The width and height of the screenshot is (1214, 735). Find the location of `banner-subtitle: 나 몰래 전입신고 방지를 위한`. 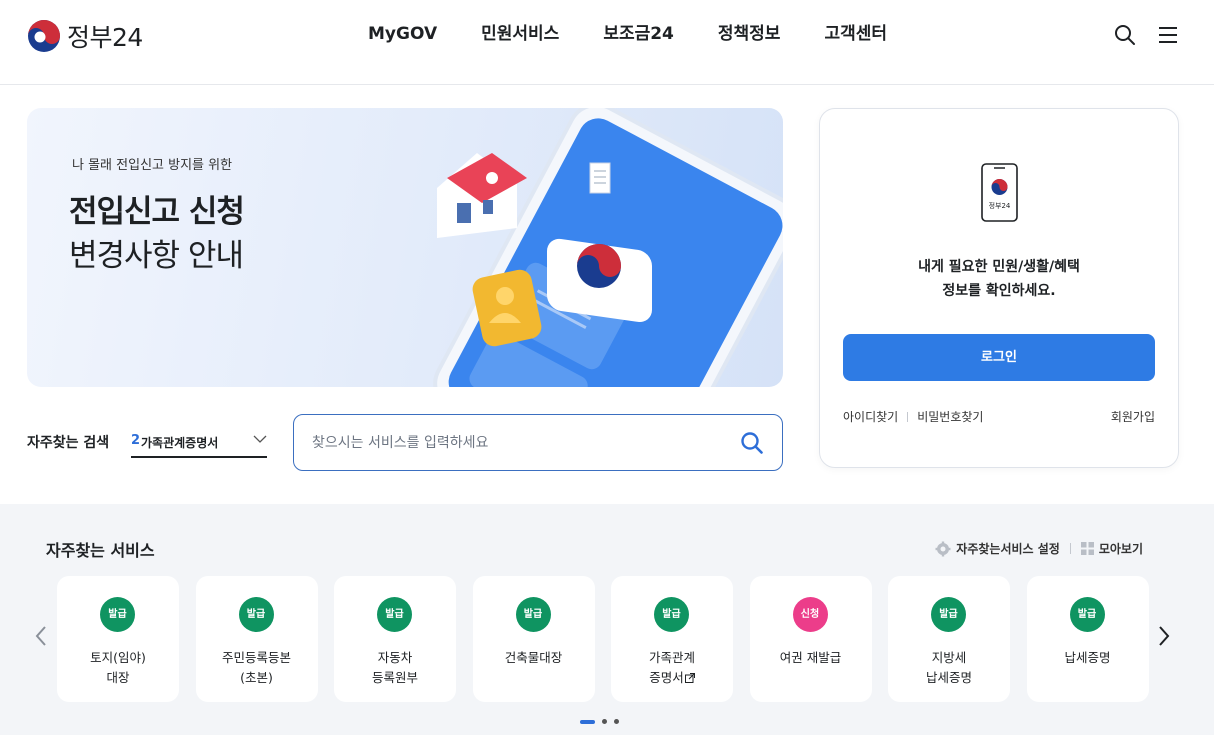

banner-subtitle: 나 몰래 전입신고 방지를 위한 is located at coordinates (152, 165).